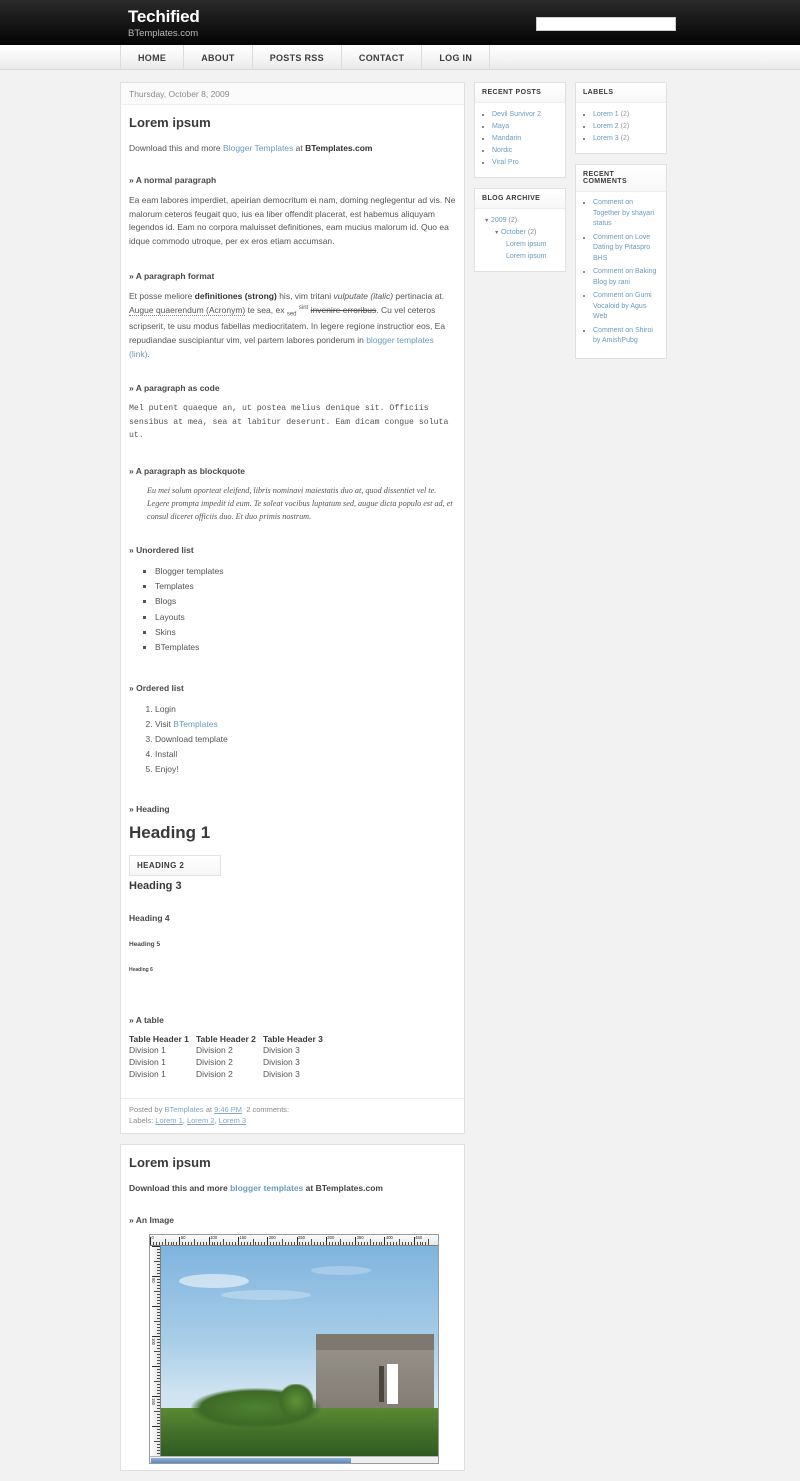  What do you see at coordinates (305, 724) in the screenshot?
I see `list-item: Visit BTemplates` at bounding box center [305, 724].